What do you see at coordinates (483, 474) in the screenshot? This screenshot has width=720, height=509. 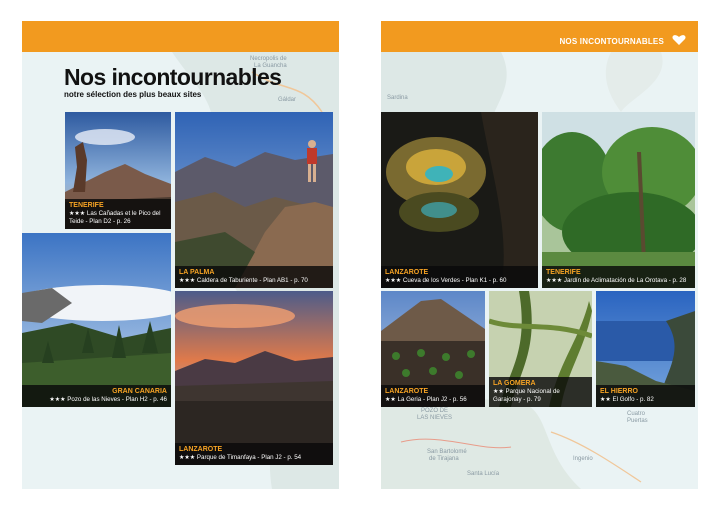 I see `map-label: Santa Lucía` at bounding box center [483, 474].